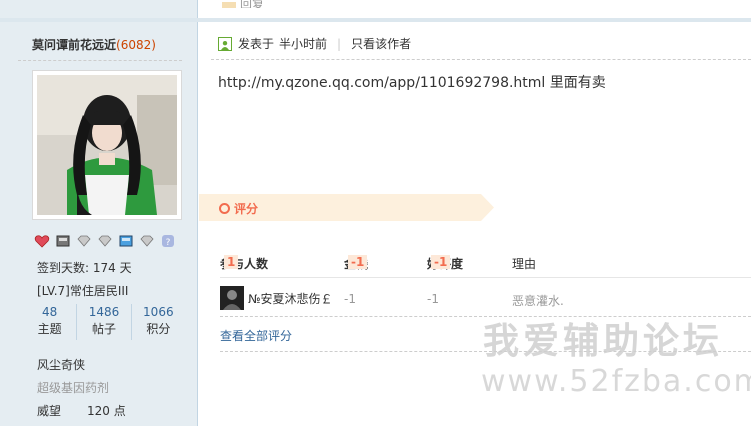 The height and width of the screenshot is (426, 751). Describe the element at coordinates (63, 241) in the screenshot. I see `card-medal-icon` at that location.